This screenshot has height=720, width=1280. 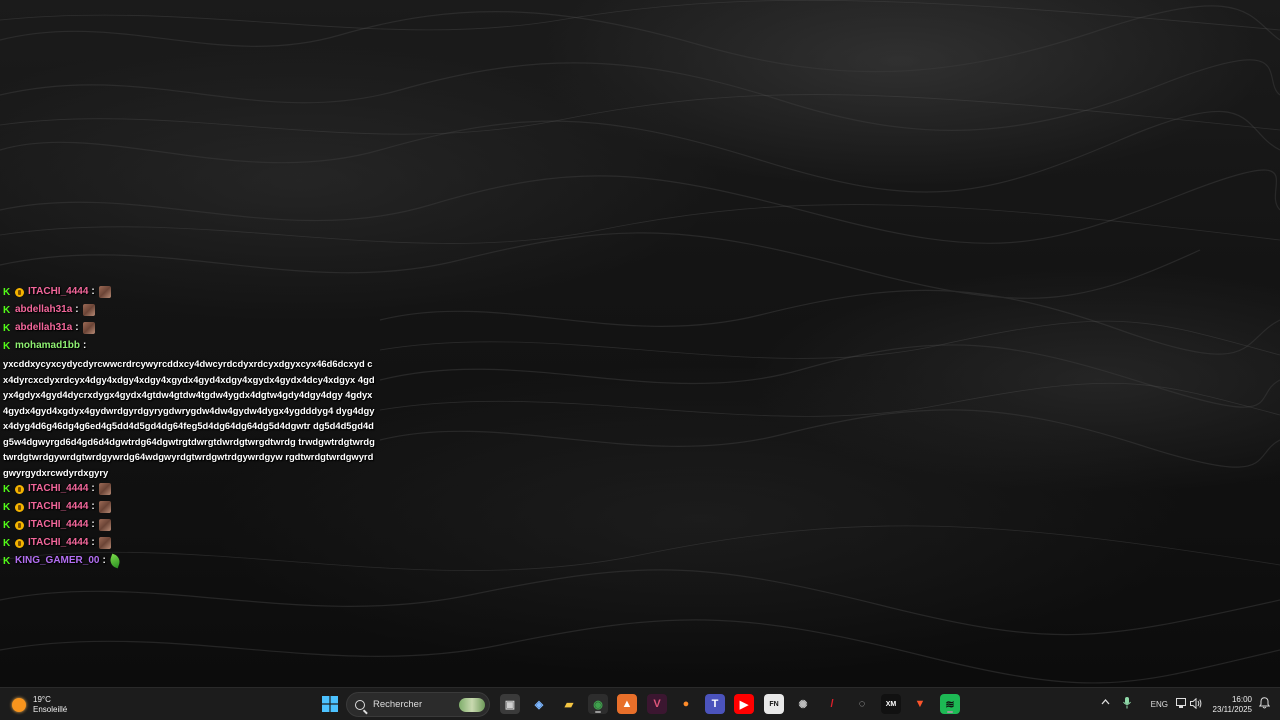 I want to click on app-glyph: V, so click(x=657, y=704).